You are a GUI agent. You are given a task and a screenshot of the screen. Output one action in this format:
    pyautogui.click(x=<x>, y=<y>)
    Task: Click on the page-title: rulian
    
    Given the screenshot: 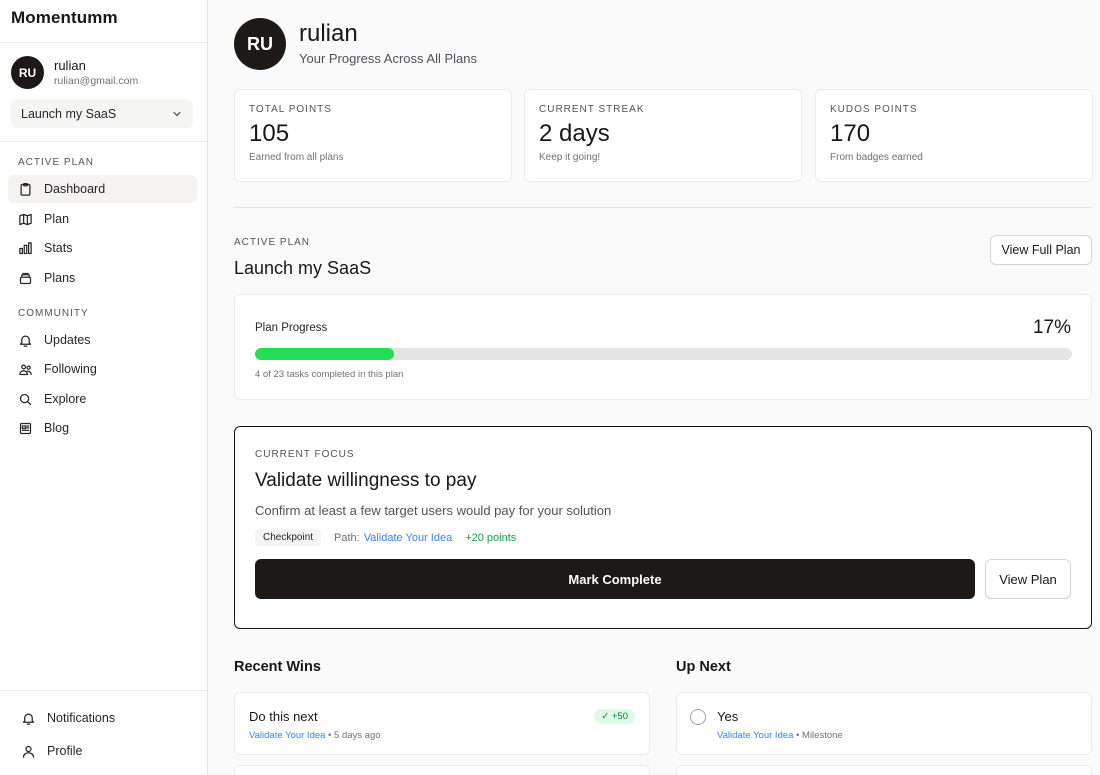 What is the action you would take?
    pyautogui.click(x=328, y=33)
    